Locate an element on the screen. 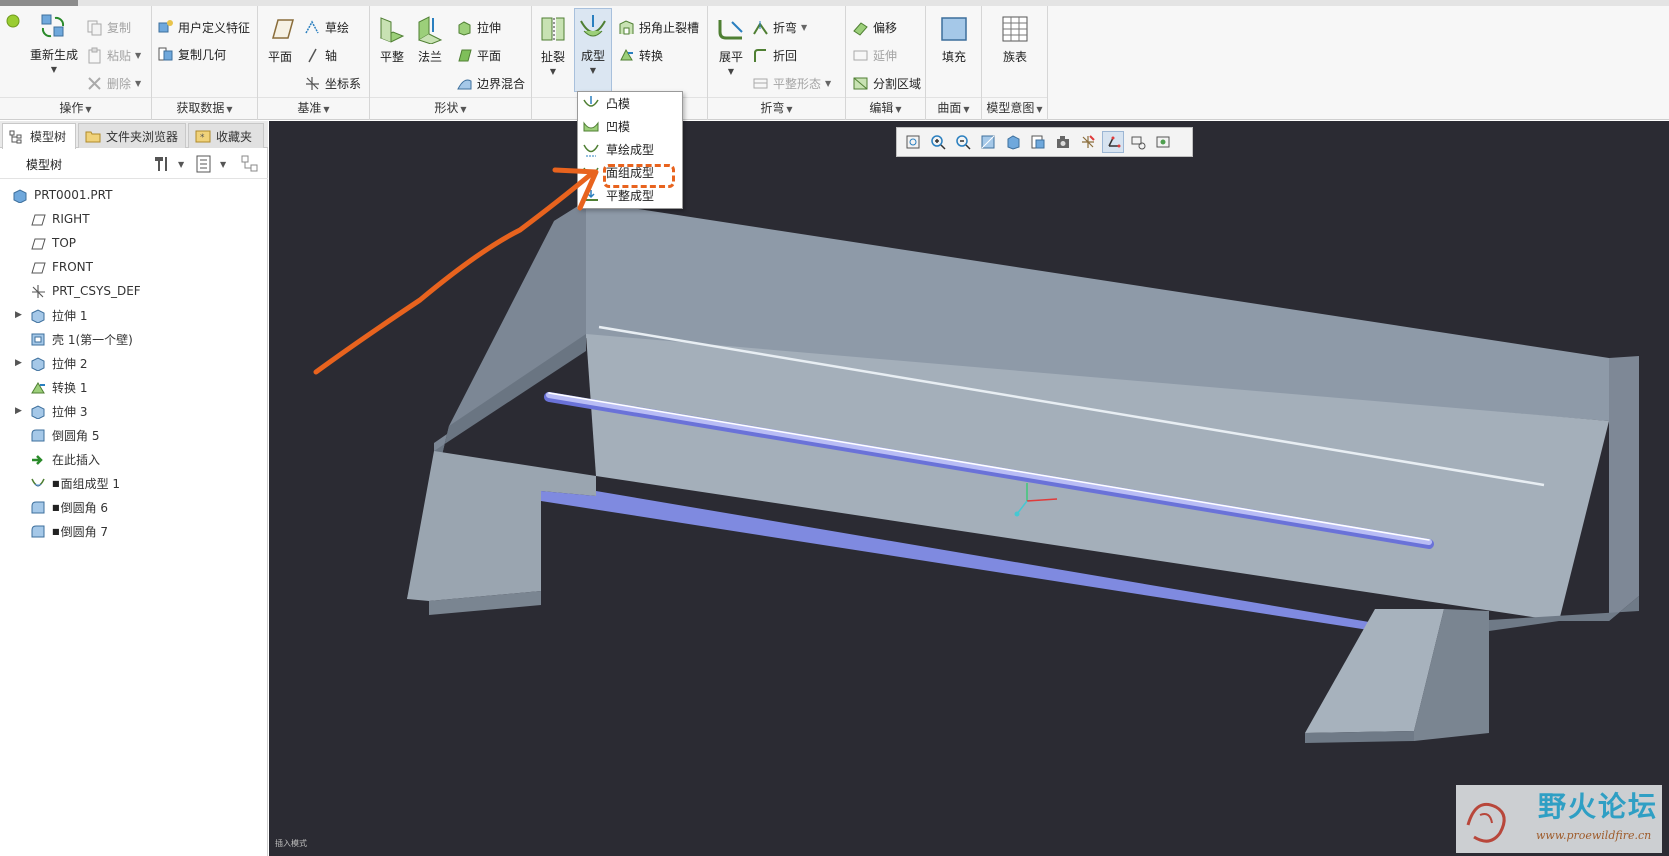 The height and width of the screenshot is (856, 1669). tab-folder-browser: 文件夹浏览器 is located at coordinates (132, 135).